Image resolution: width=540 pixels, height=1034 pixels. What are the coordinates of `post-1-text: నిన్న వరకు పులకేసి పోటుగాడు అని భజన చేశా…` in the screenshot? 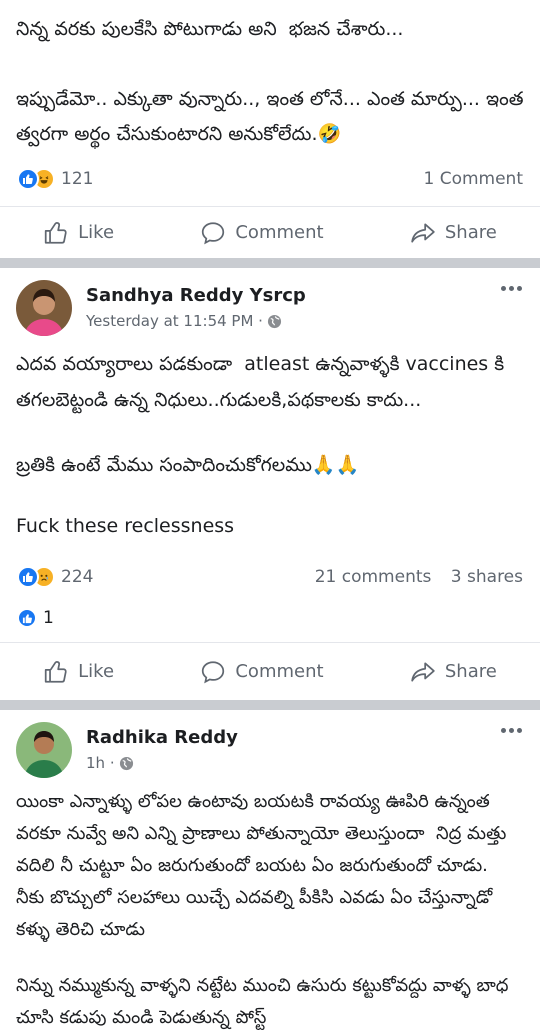 It's located at (270, 76).